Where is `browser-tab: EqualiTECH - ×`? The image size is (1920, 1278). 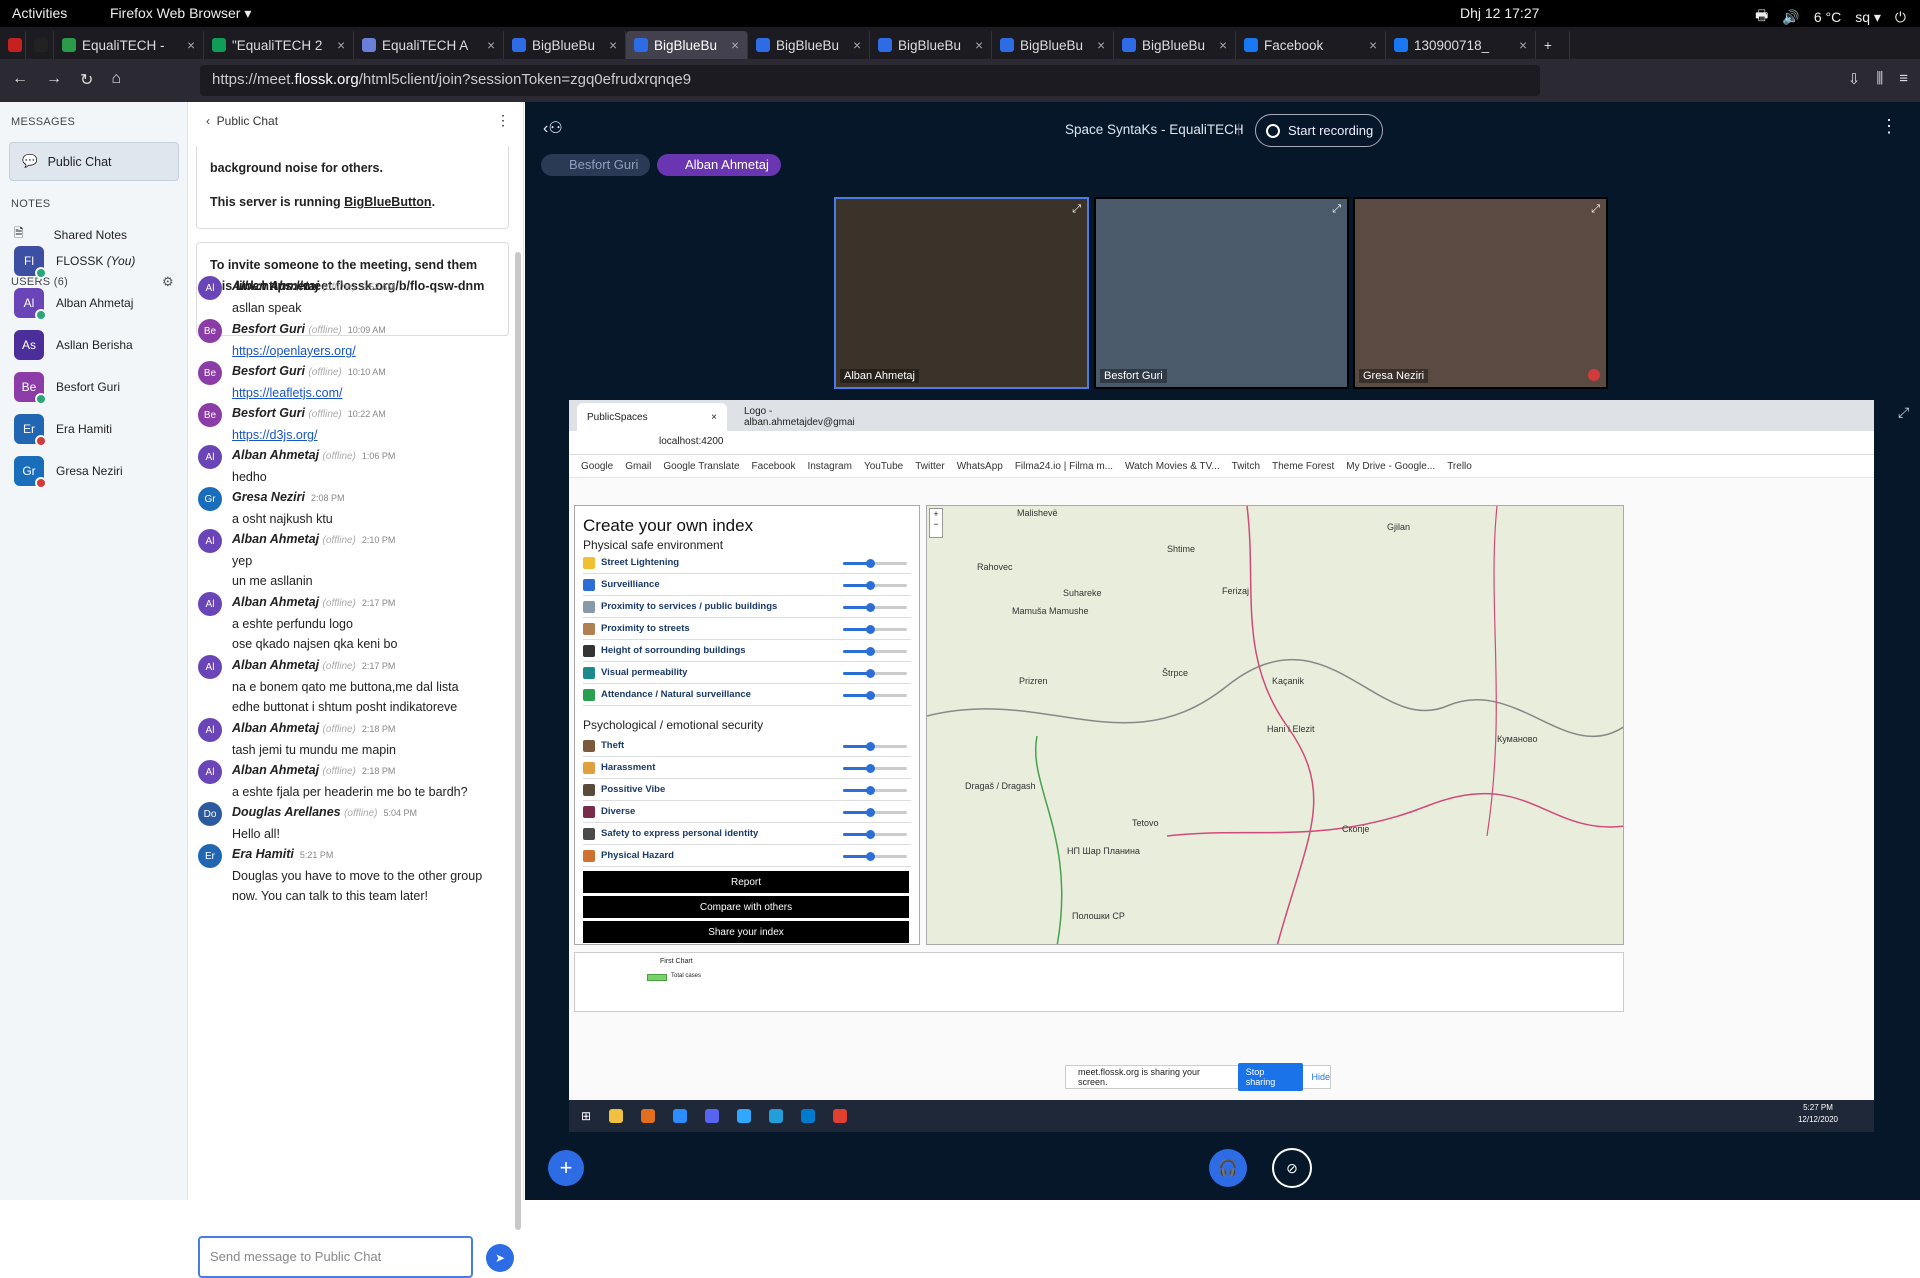
browser-tab: EqualiTECH - × is located at coordinates (129, 45).